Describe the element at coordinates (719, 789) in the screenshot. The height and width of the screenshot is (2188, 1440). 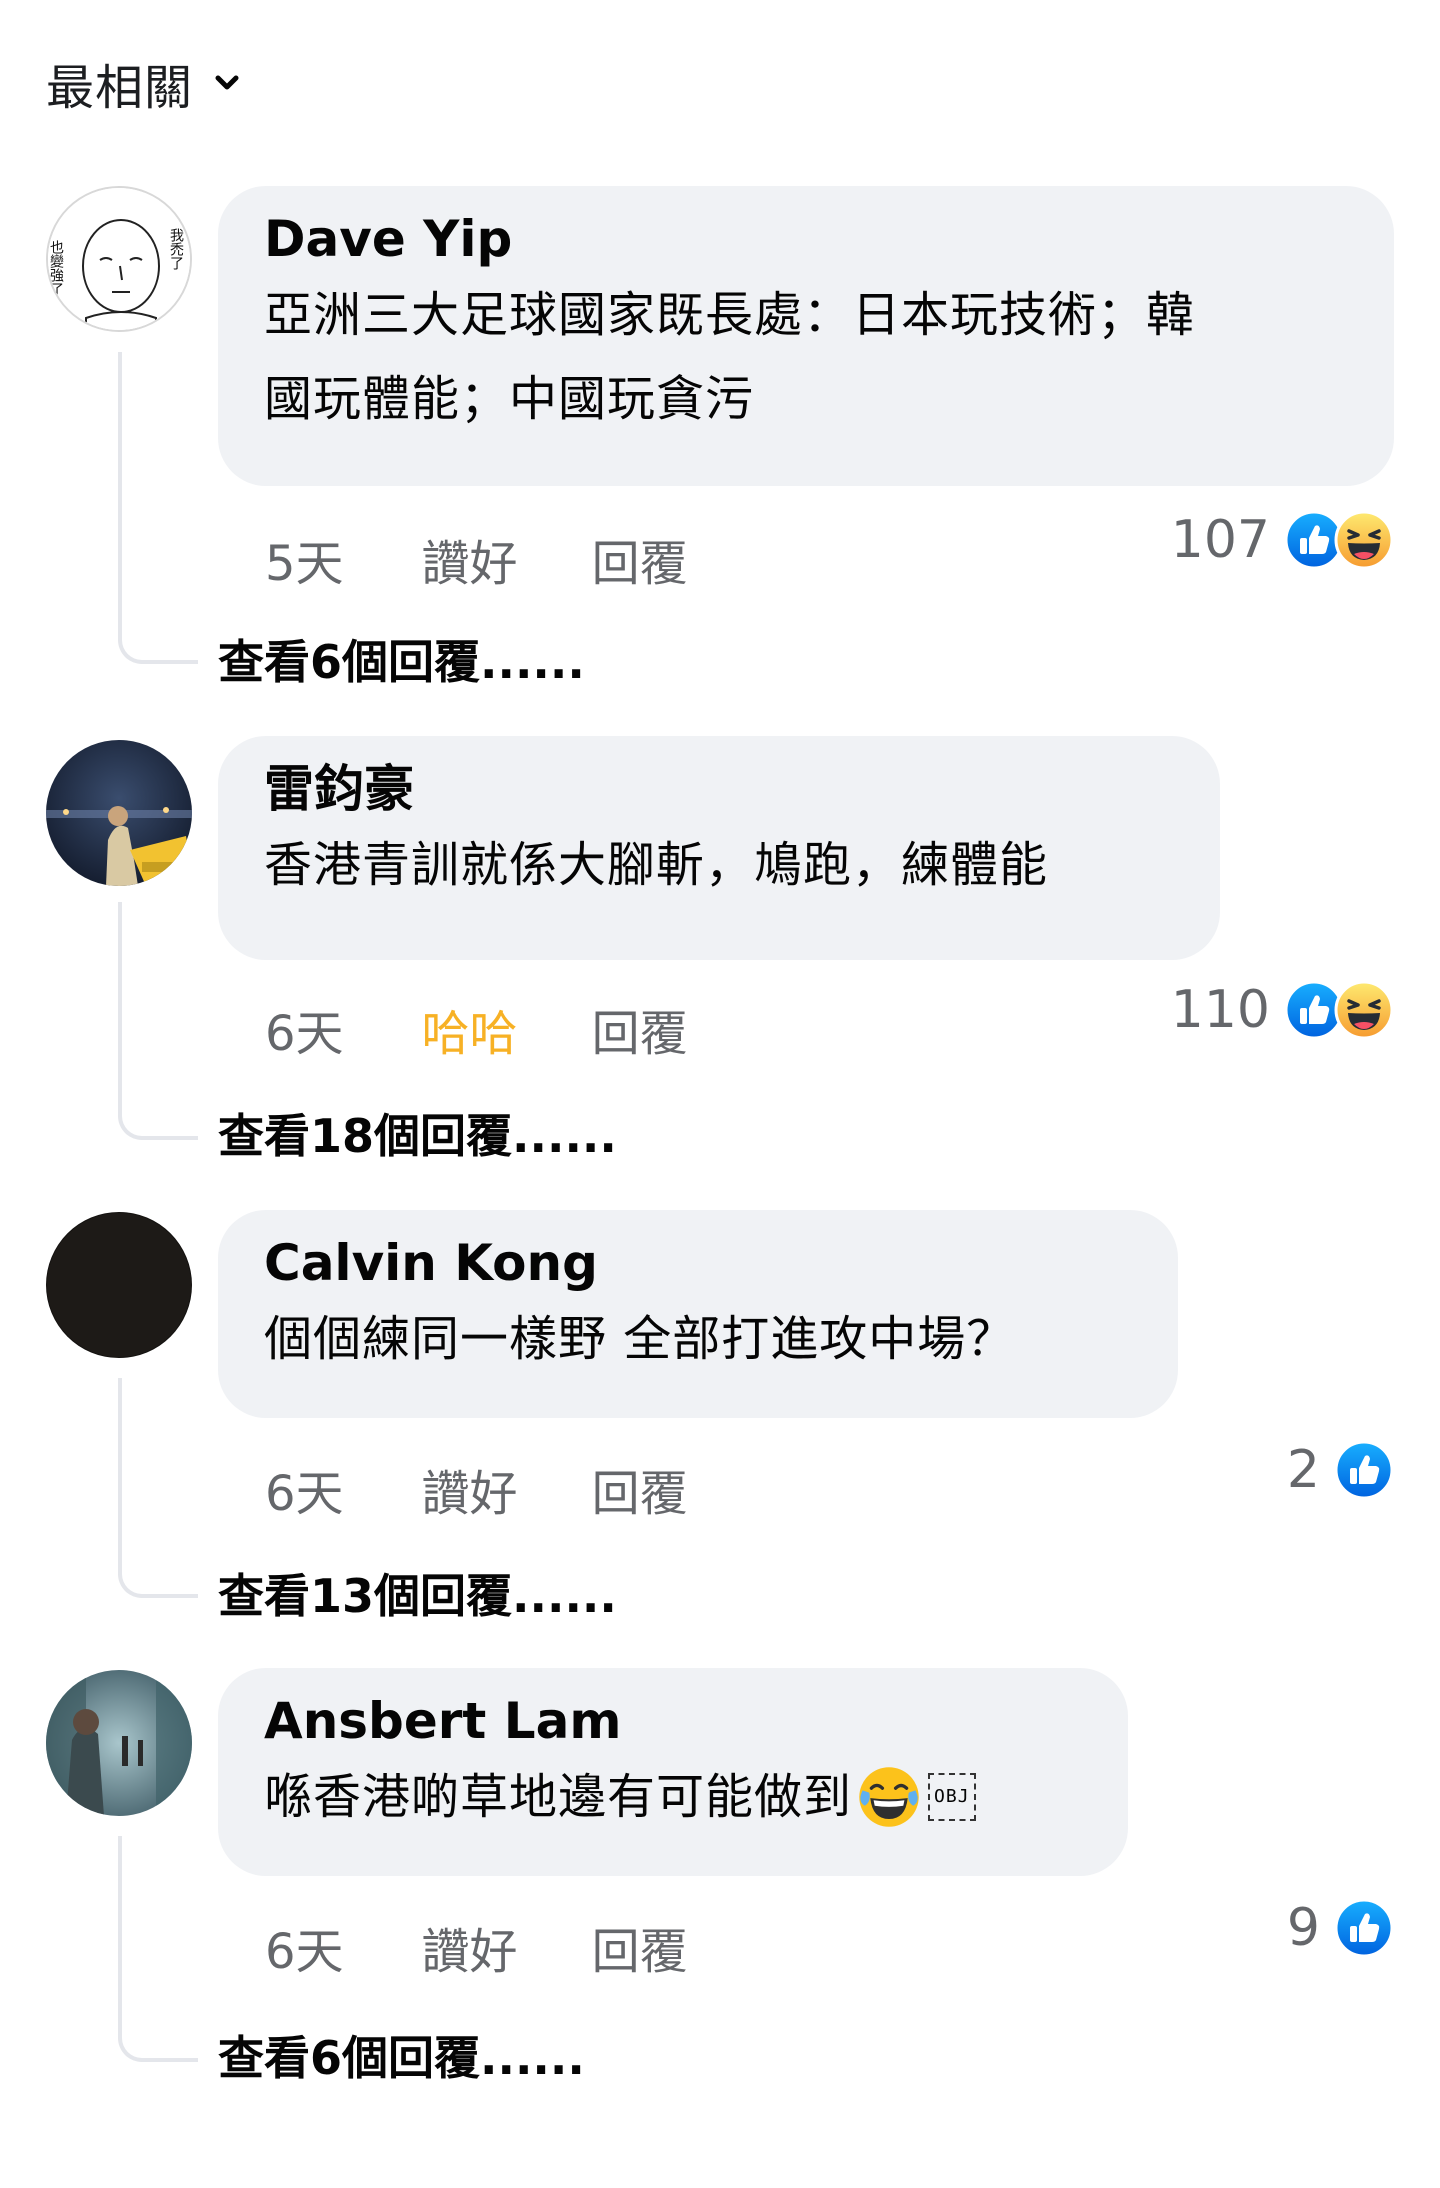
I see `comment-author: 雷鈞豪` at that location.